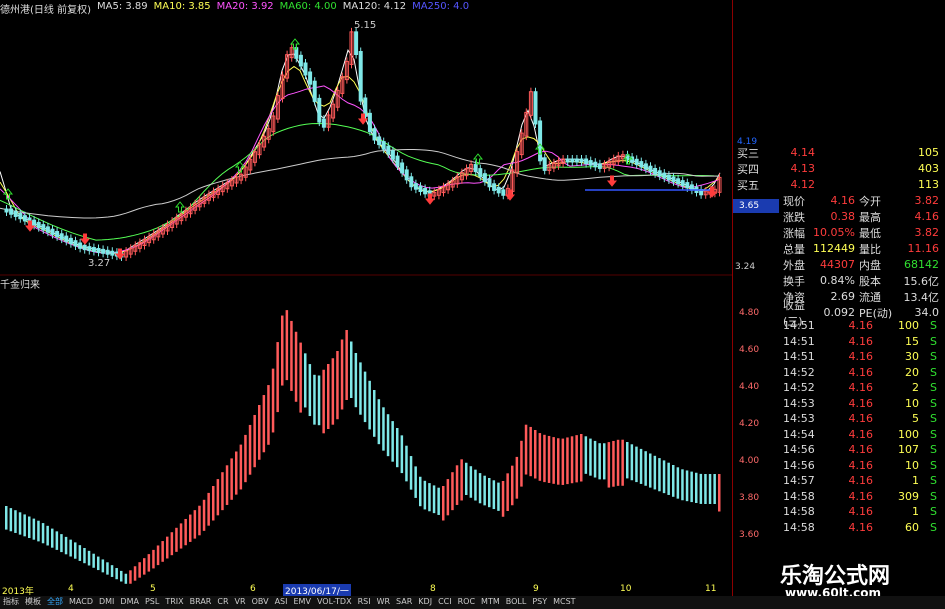 Image resolution: width=945 pixels, height=609 pixels. What do you see at coordinates (870, 217) in the screenshot?
I see `stat-label-2: 最高` at bounding box center [870, 217].